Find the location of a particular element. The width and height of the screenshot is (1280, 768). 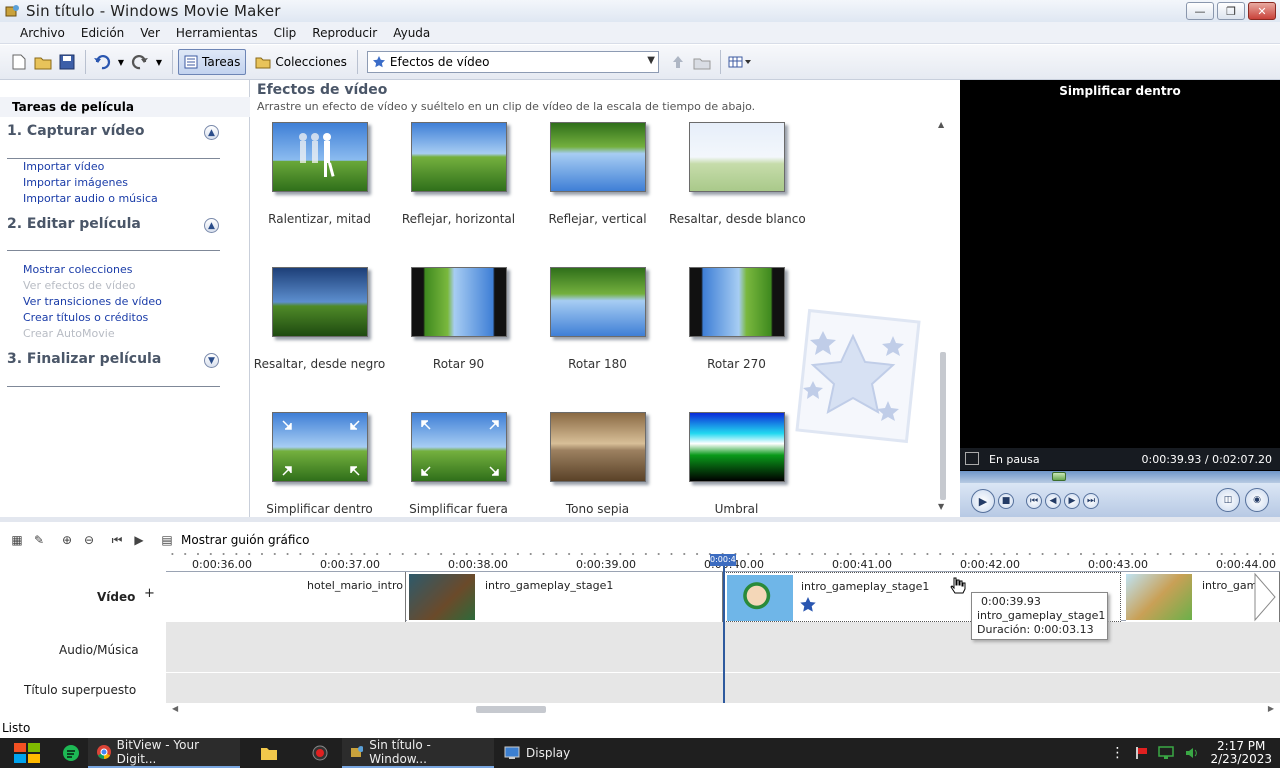

new-collection-icon is located at coordinates (702, 62).